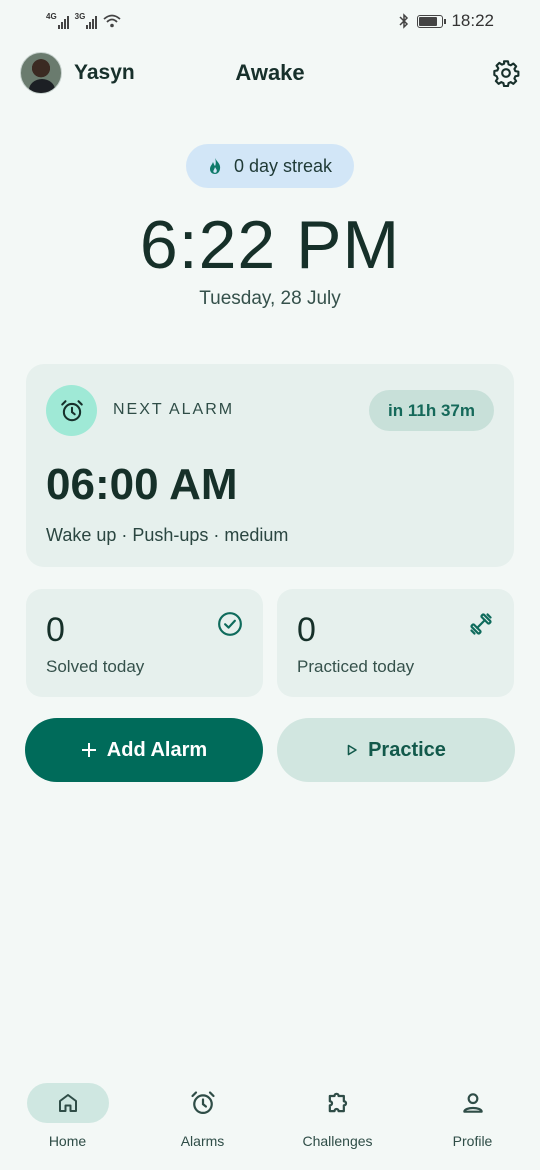 The width and height of the screenshot is (540, 1170). I want to click on solved-today-label: Solved today, so click(95, 666).